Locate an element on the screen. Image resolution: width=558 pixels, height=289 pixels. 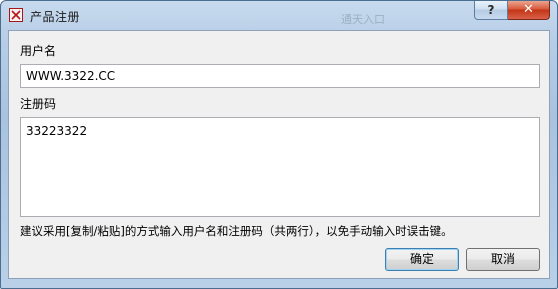
app-icon-glyph is located at coordinates (16, 15).